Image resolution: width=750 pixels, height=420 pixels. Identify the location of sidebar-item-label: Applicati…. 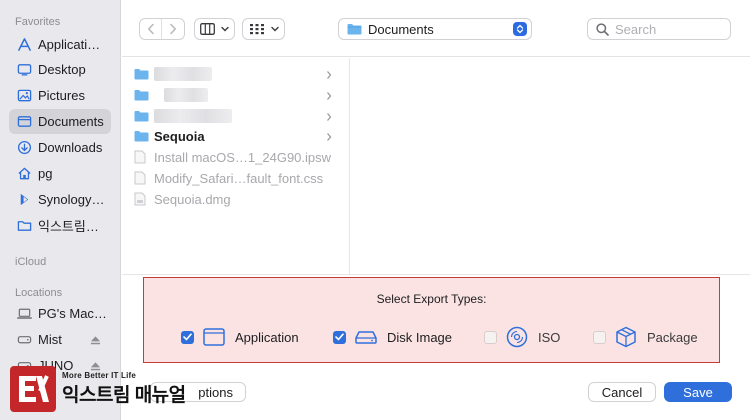
(69, 44).